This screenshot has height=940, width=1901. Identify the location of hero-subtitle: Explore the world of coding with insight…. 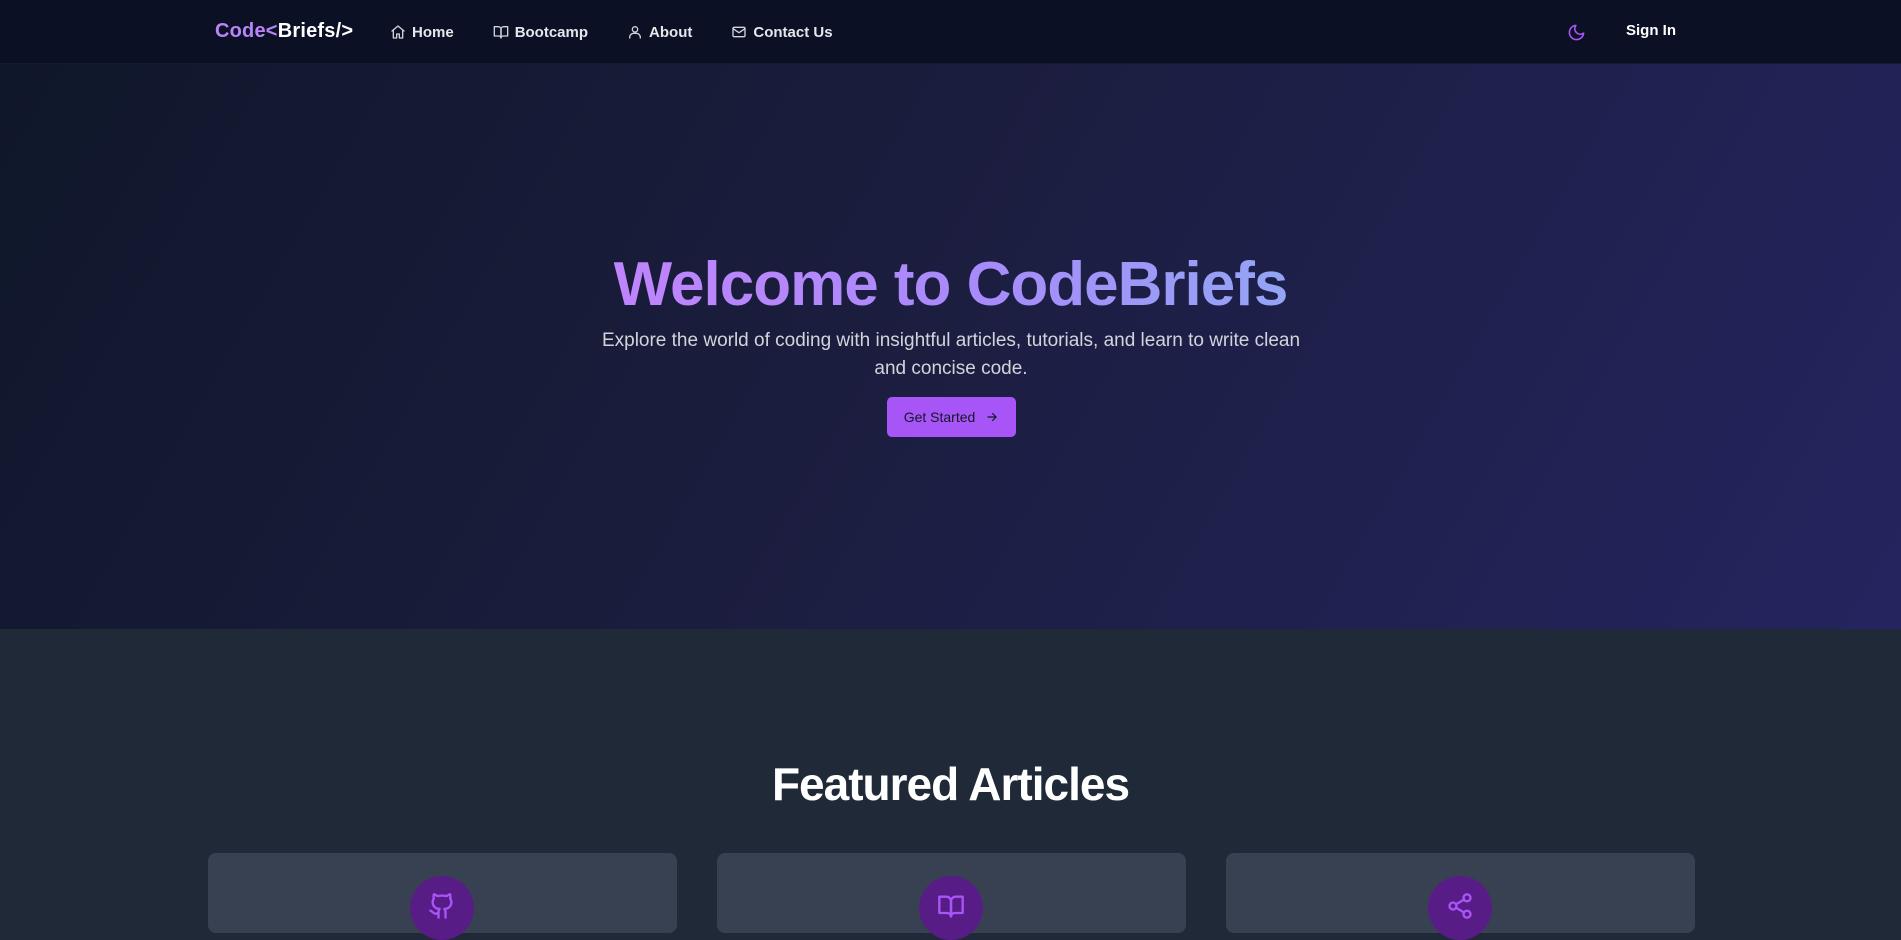
(951, 354).